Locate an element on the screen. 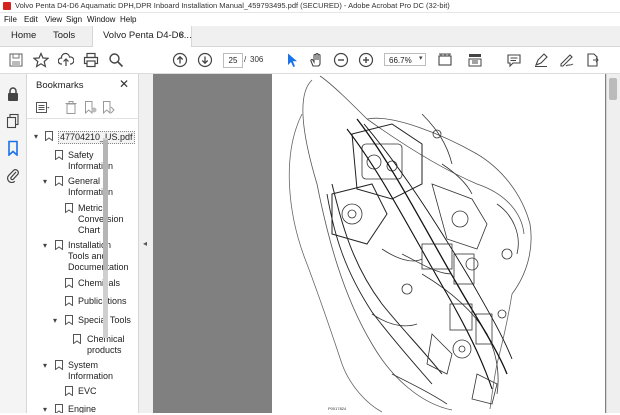  bookmark-label: System is located at coordinates (83, 365).